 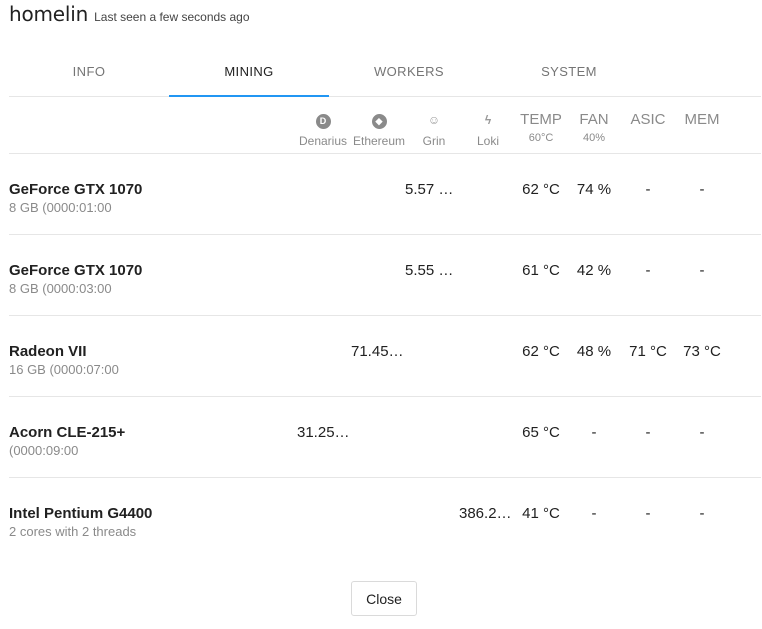 I want to click on last-seen-text: Last seen a few seconds ago, so click(x=172, y=17).